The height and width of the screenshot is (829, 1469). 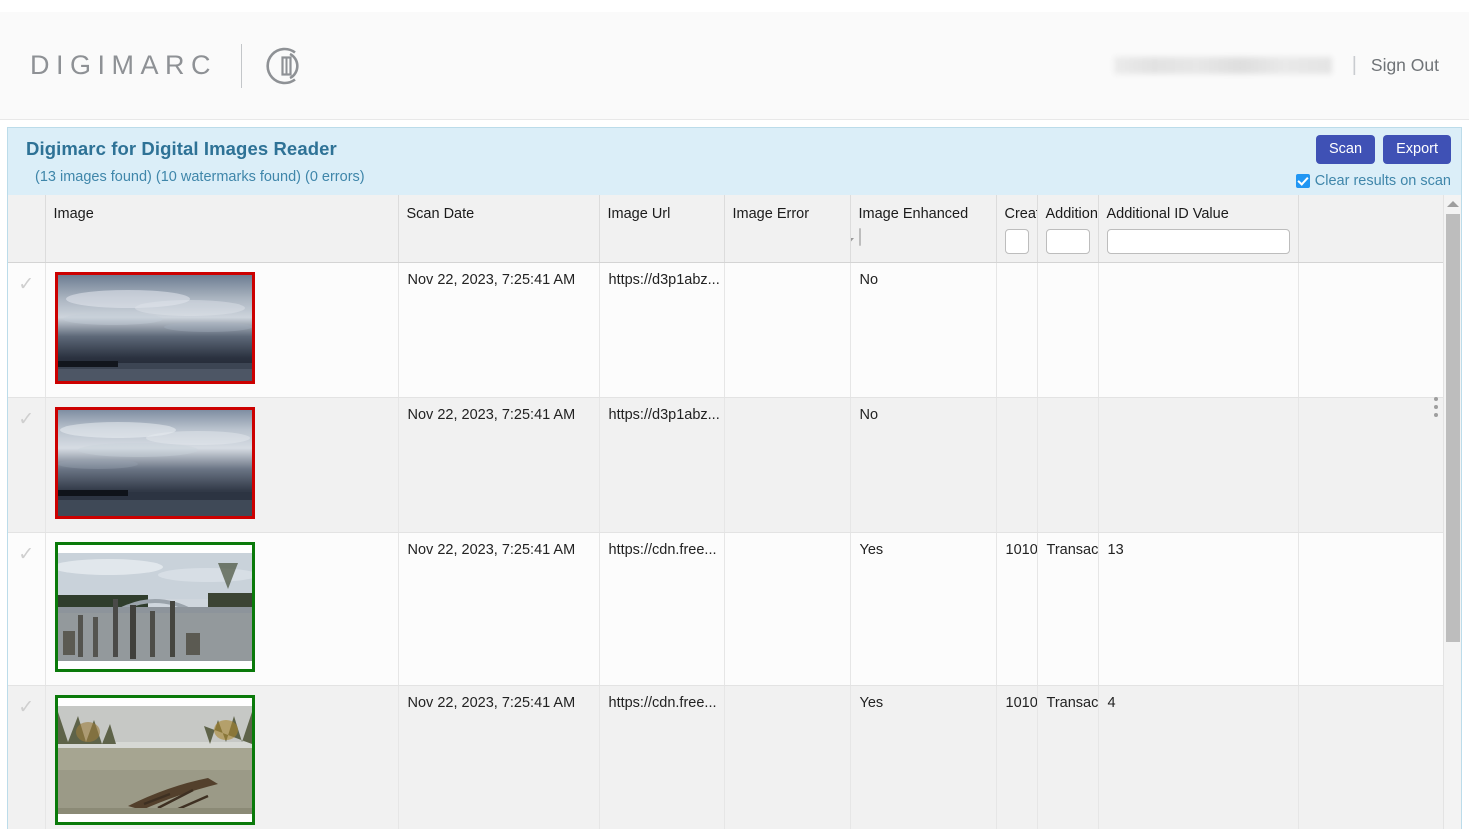 What do you see at coordinates (499, 229) in the screenshot?
I see `header-scan-date: Scan Date` at bounding box center [499, 229].